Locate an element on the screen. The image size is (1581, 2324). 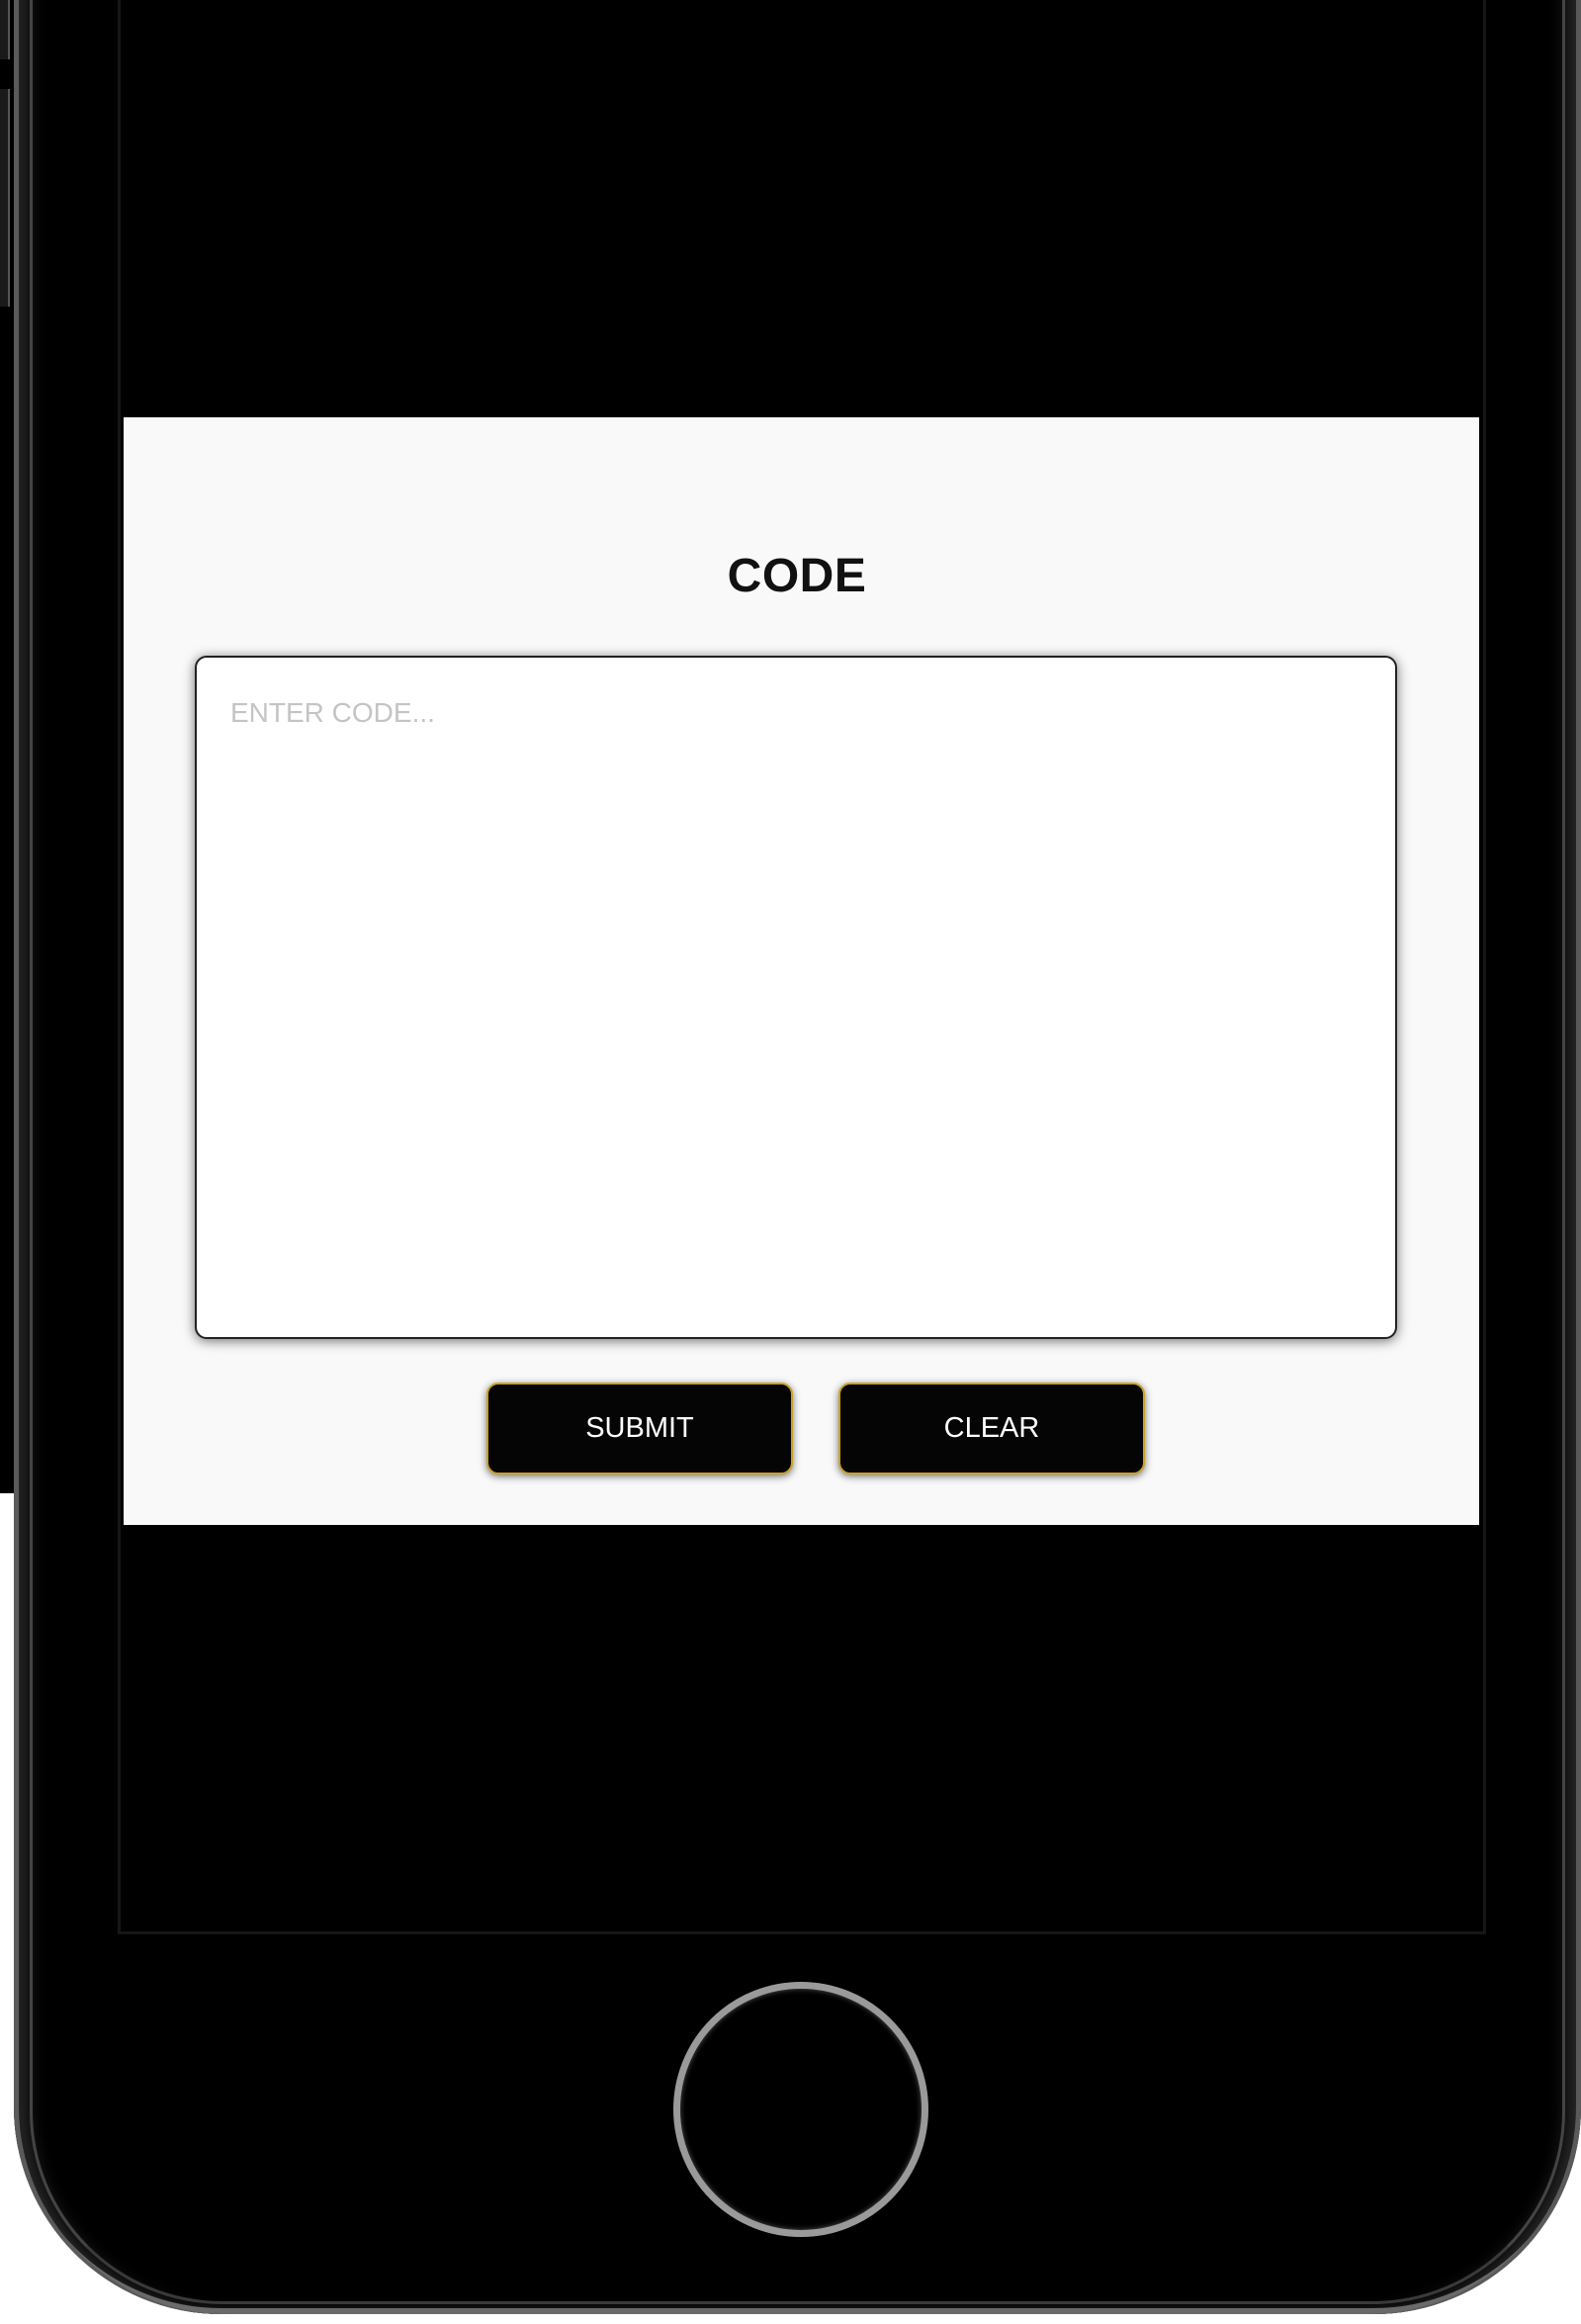
mute-switch is located at coordinates (5, 29).